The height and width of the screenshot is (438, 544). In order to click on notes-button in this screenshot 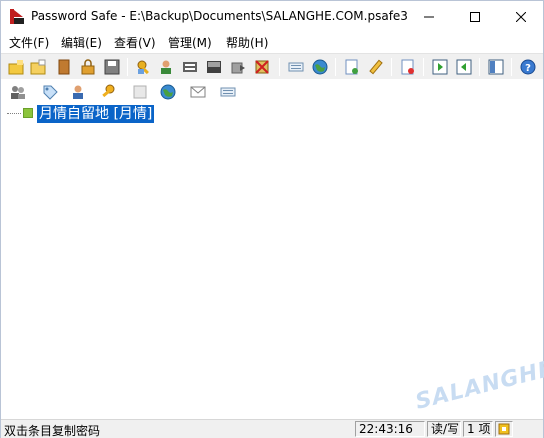, I will do `click(140, 92)`.